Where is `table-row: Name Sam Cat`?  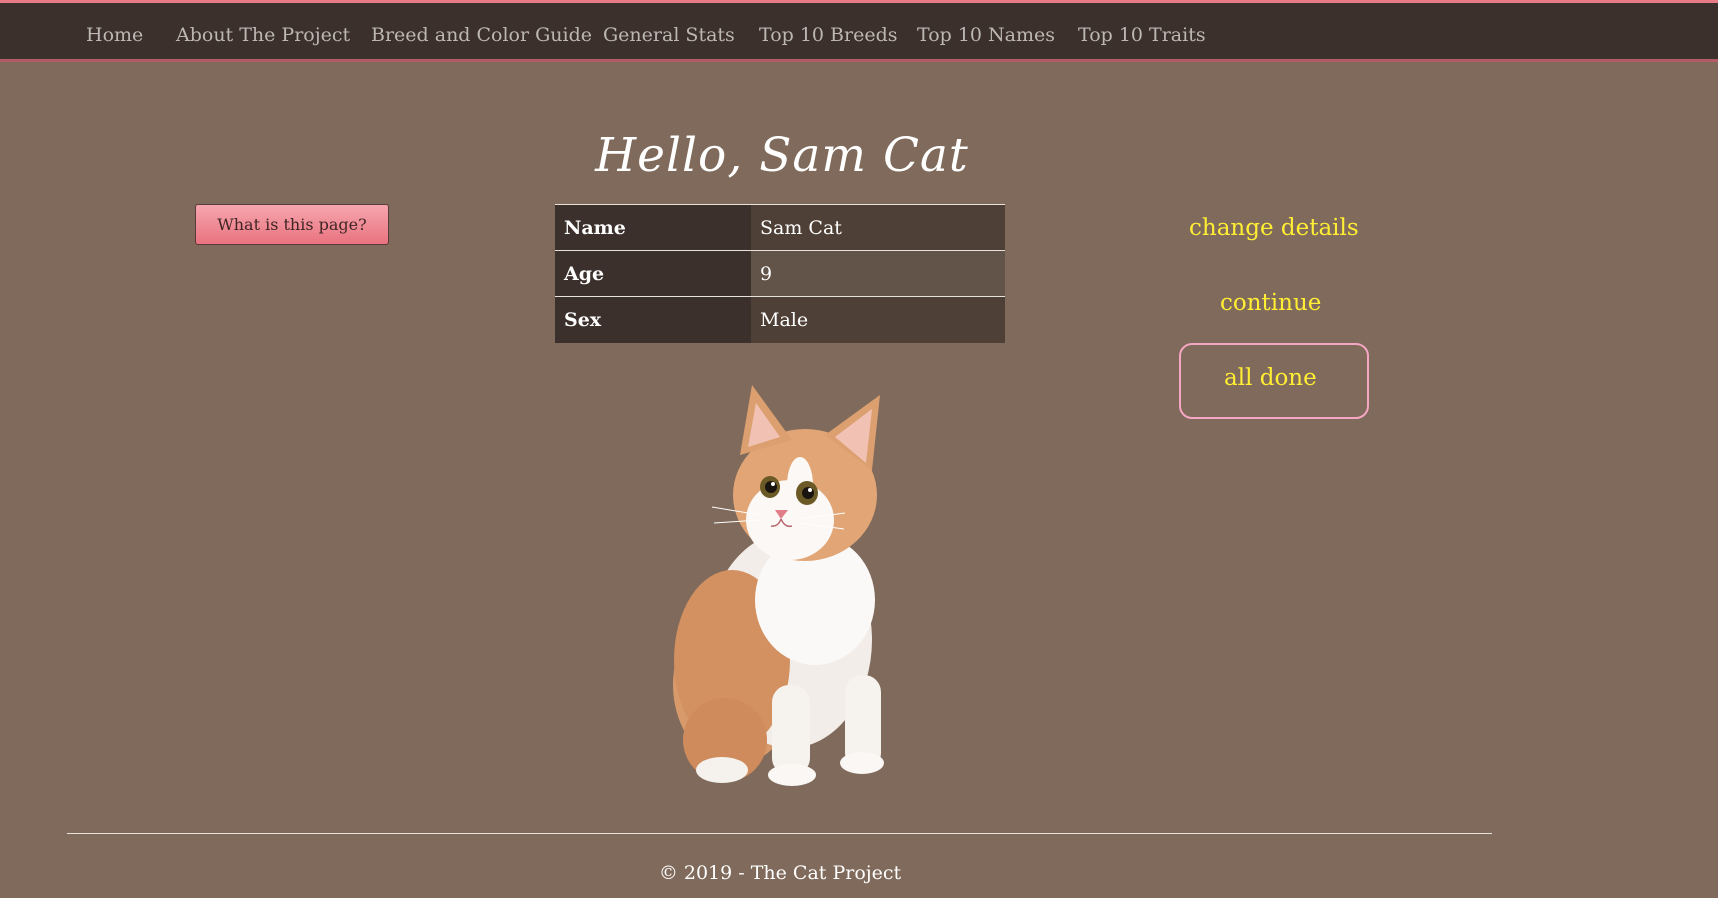
table-row: Name Sam Cat is located at coordinates (780, 227).